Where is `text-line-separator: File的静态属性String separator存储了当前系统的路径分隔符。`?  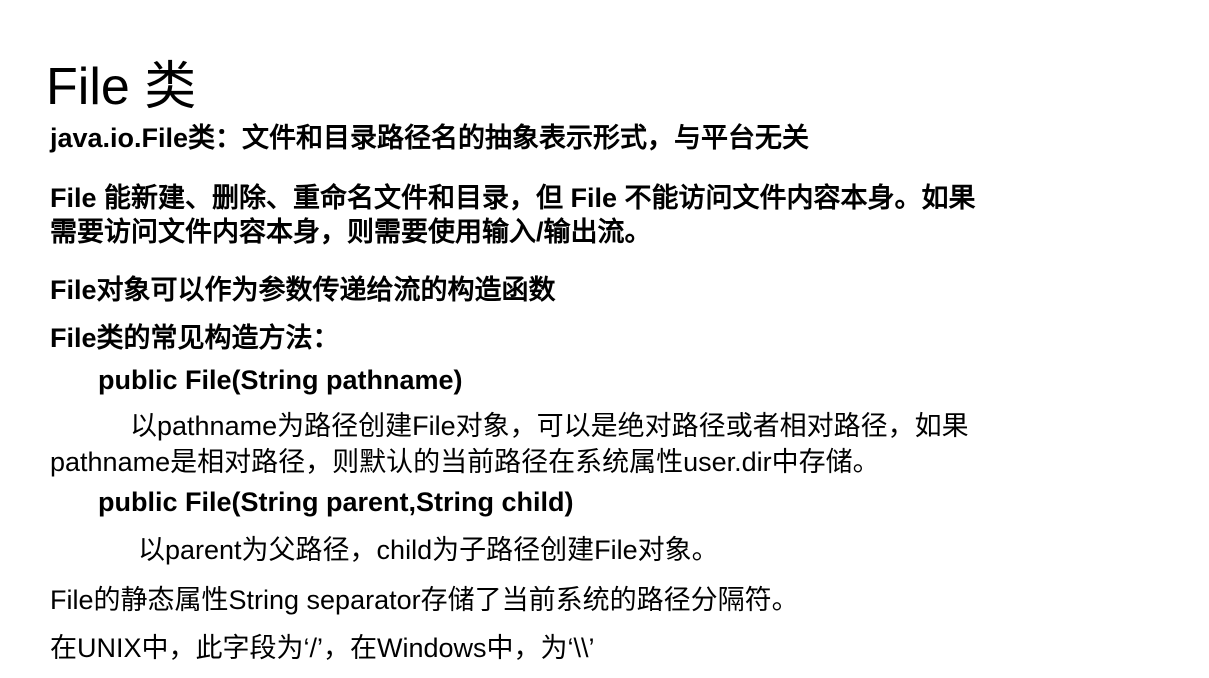 text-line-separator: File的静态属性String separator存储了当前系统的路径分隔符。 is located at coordinates (424, 600).